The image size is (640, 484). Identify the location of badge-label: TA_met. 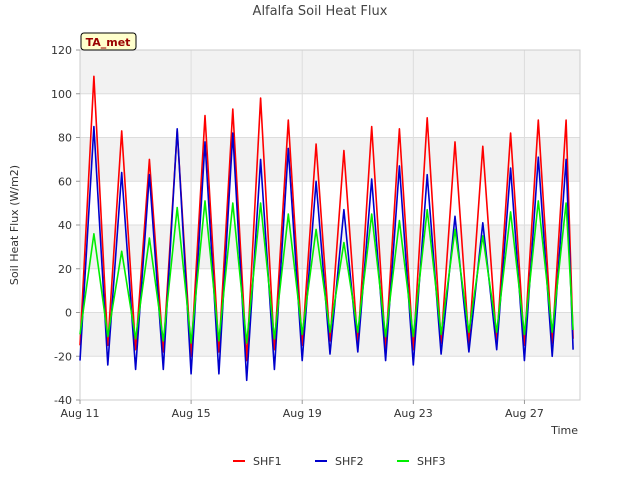
(108, 42).